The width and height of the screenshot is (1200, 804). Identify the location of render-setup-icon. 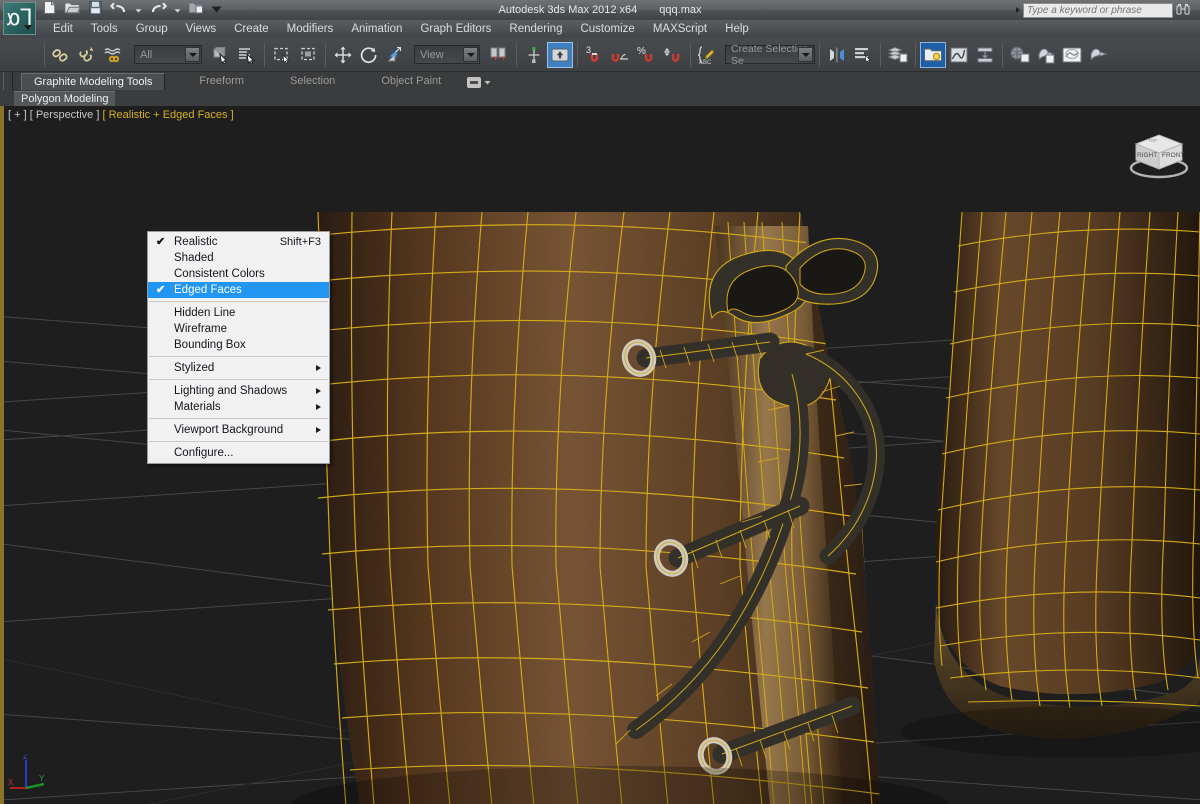
(1046, 55).